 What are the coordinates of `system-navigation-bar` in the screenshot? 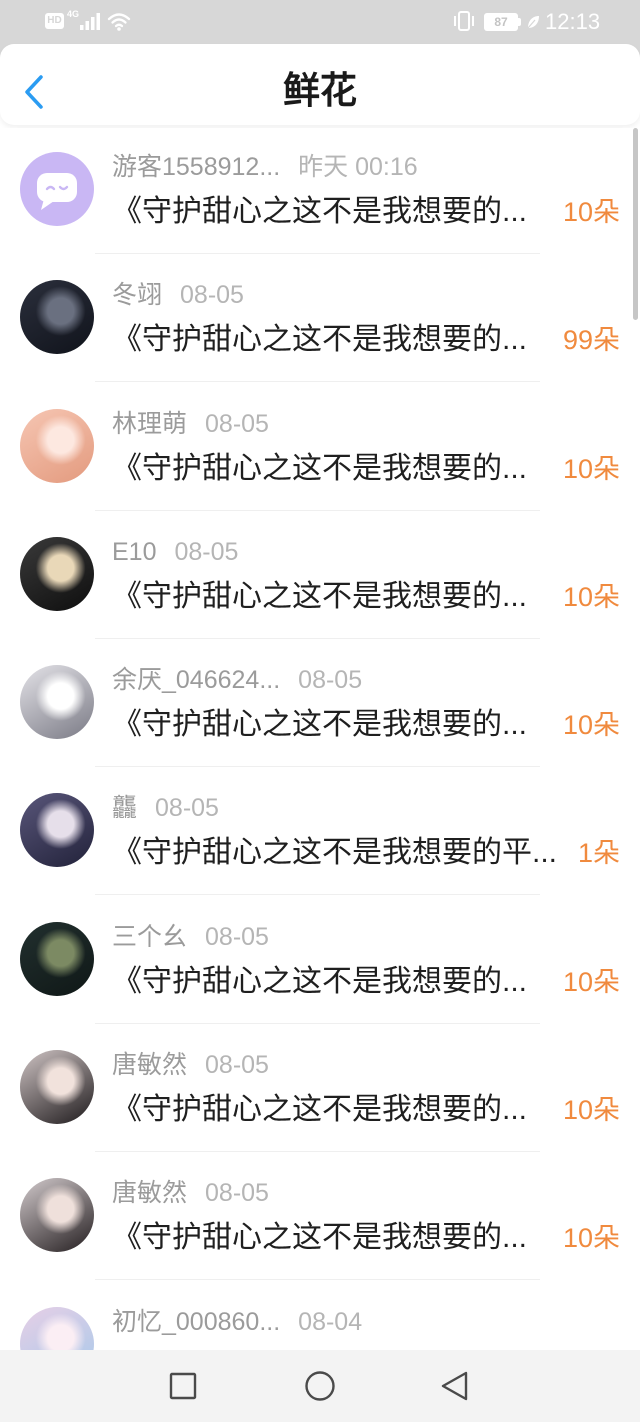 It's located at (320, 1386).